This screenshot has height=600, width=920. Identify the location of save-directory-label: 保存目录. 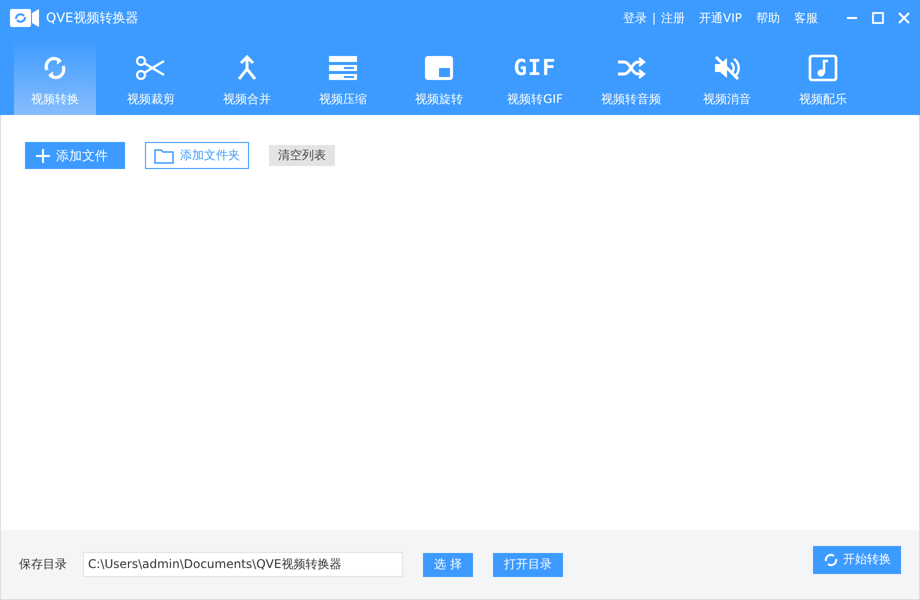
(43, 564).